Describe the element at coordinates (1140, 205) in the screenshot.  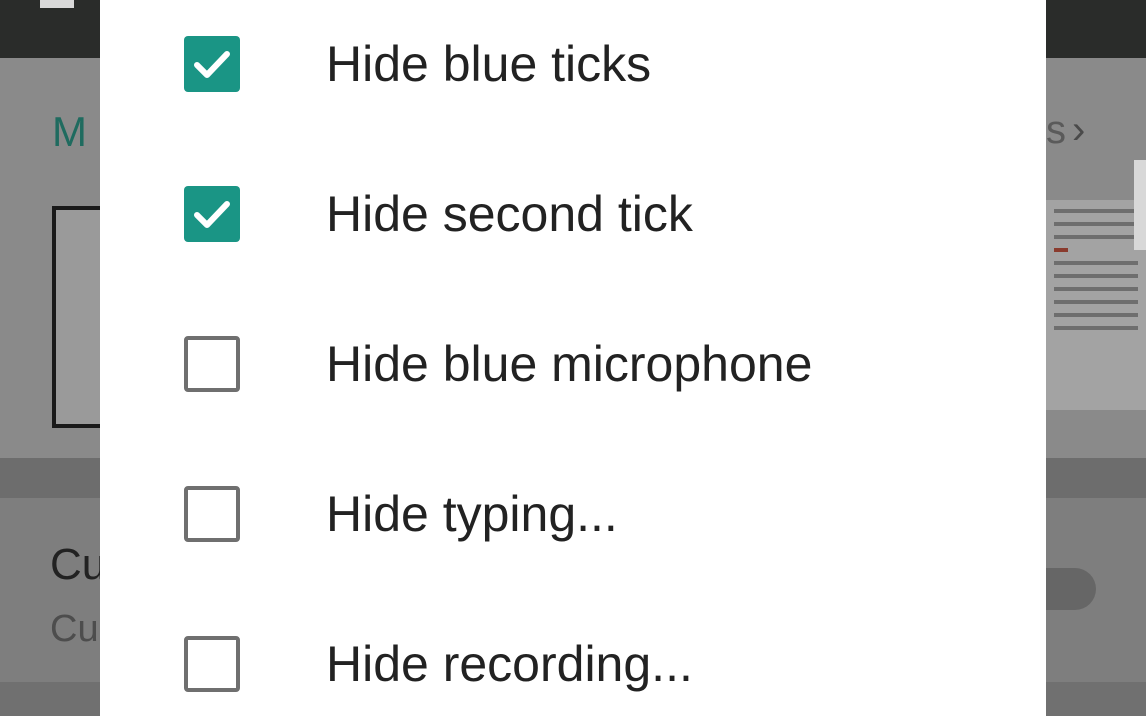
I see `background-edge` at that location.